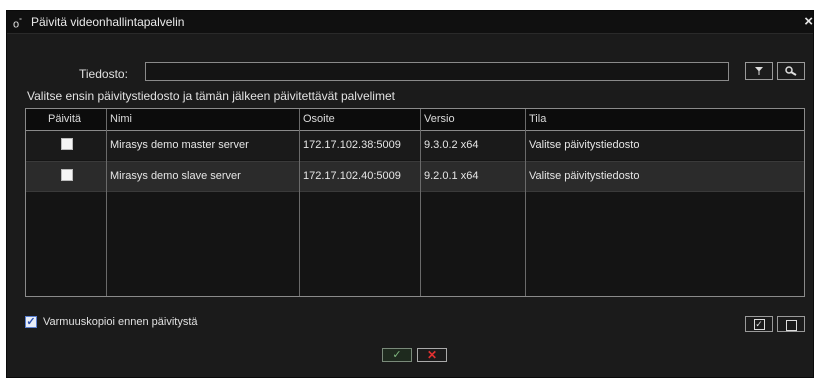 The image size is (814, 378). I want to click on checkbox-checked-icon: ✓, so click(759, 324).